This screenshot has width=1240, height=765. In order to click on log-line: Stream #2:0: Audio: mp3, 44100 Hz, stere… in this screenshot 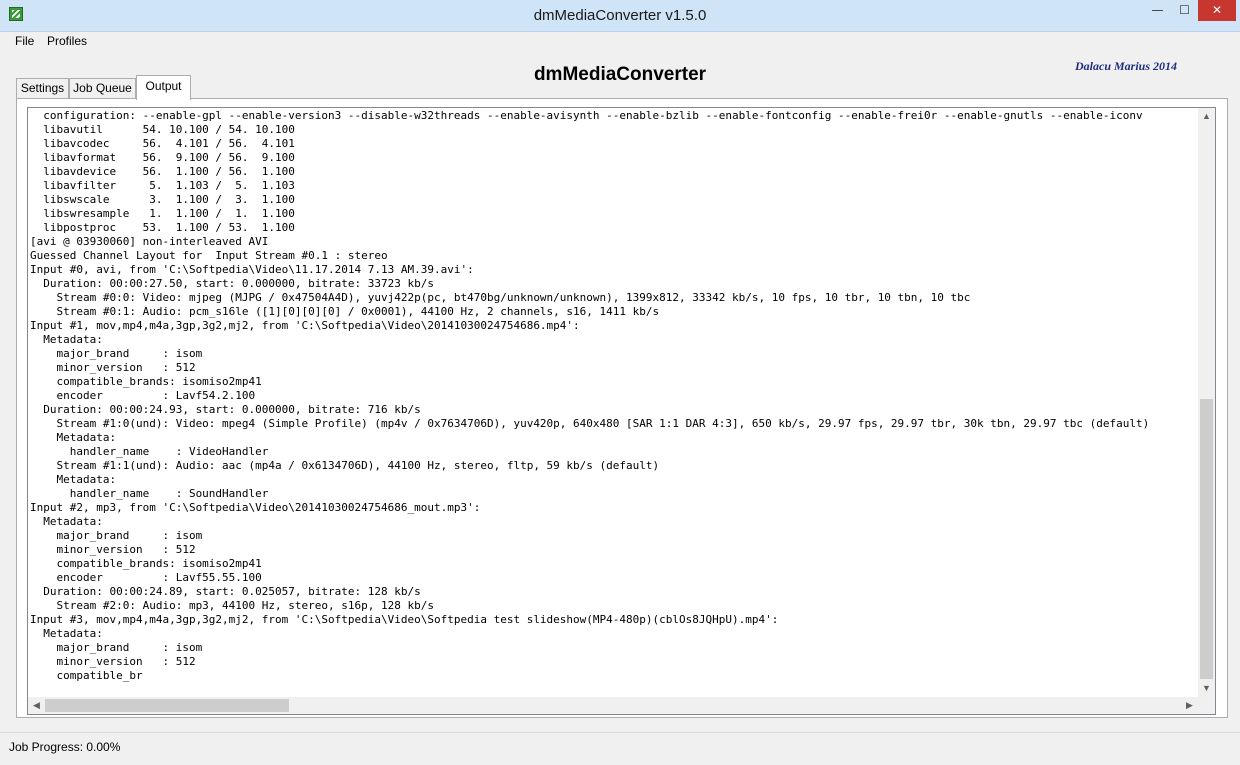, I will do `click(232, 605)`.